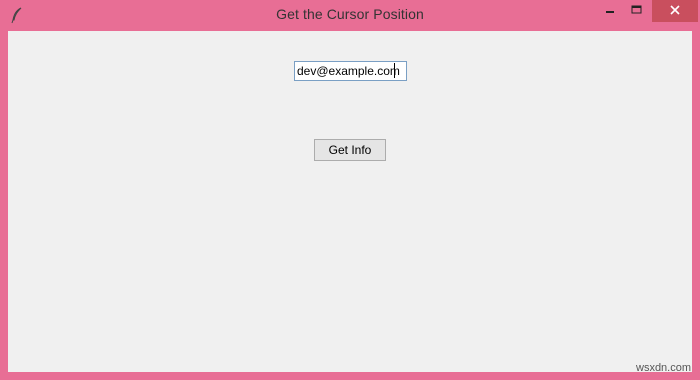 Image resolution: width=700 pixels, height=380 pixels. I want to click on minimize-button, so click(610, 11).